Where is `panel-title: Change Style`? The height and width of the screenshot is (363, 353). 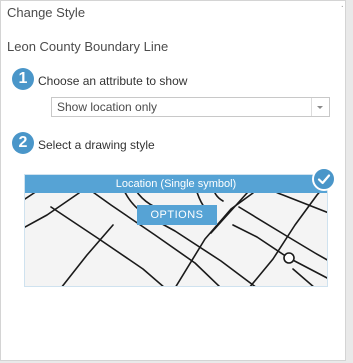
panel-title: Change Style is located at coordinates (46, 12).